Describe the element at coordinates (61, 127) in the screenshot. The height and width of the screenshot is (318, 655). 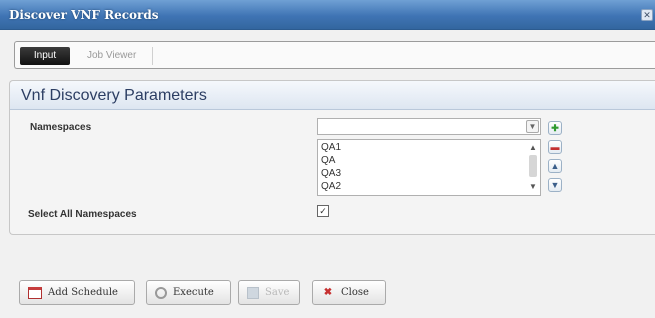
I see `namespaces-label: Namespaces` at that location.